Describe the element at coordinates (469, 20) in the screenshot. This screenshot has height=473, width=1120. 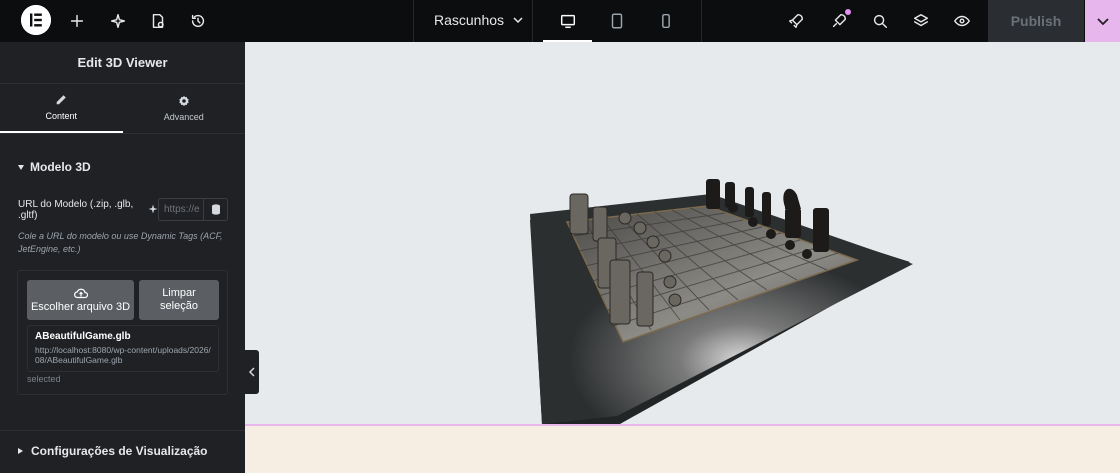
I see `drafts-label: Rascunhos` at that location.